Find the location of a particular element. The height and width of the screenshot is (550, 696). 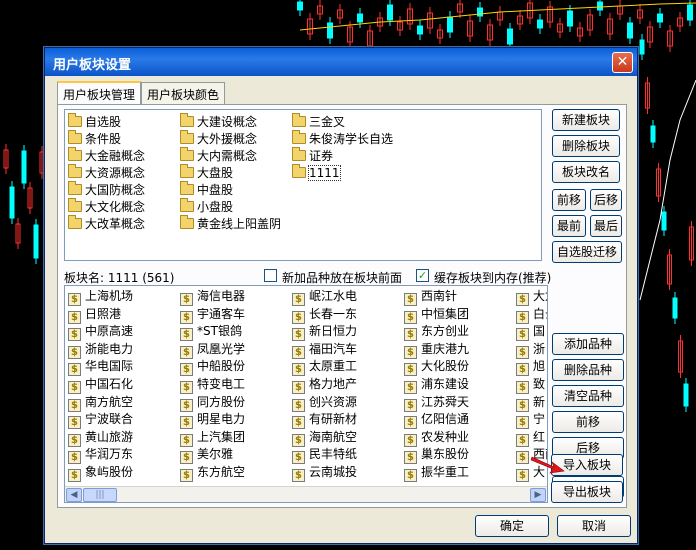

horizontal-scrollbar: ◀ ||| ▶ is located at coordinates (306, 494).